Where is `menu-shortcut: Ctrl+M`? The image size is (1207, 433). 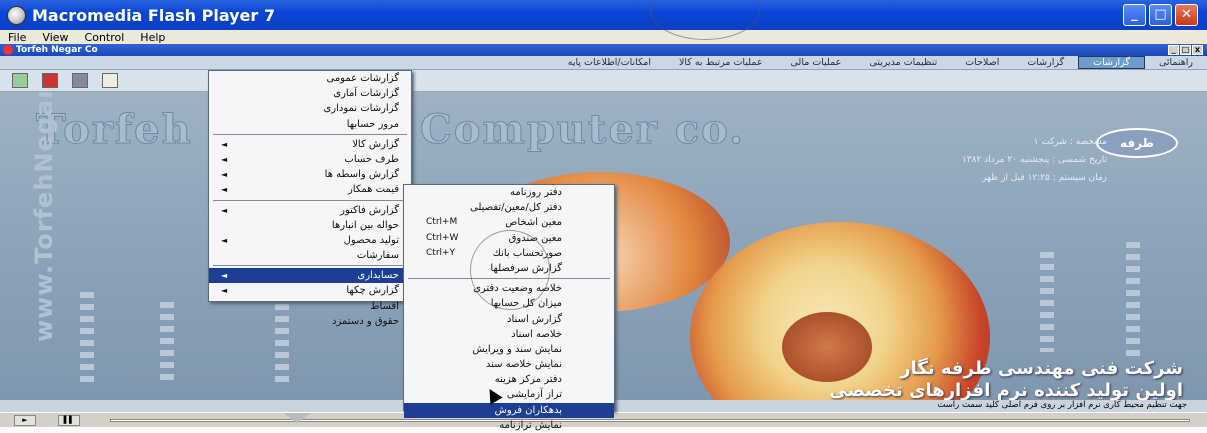
menu-shortcut: Ctrl+M is located at coordinates (442, 222).